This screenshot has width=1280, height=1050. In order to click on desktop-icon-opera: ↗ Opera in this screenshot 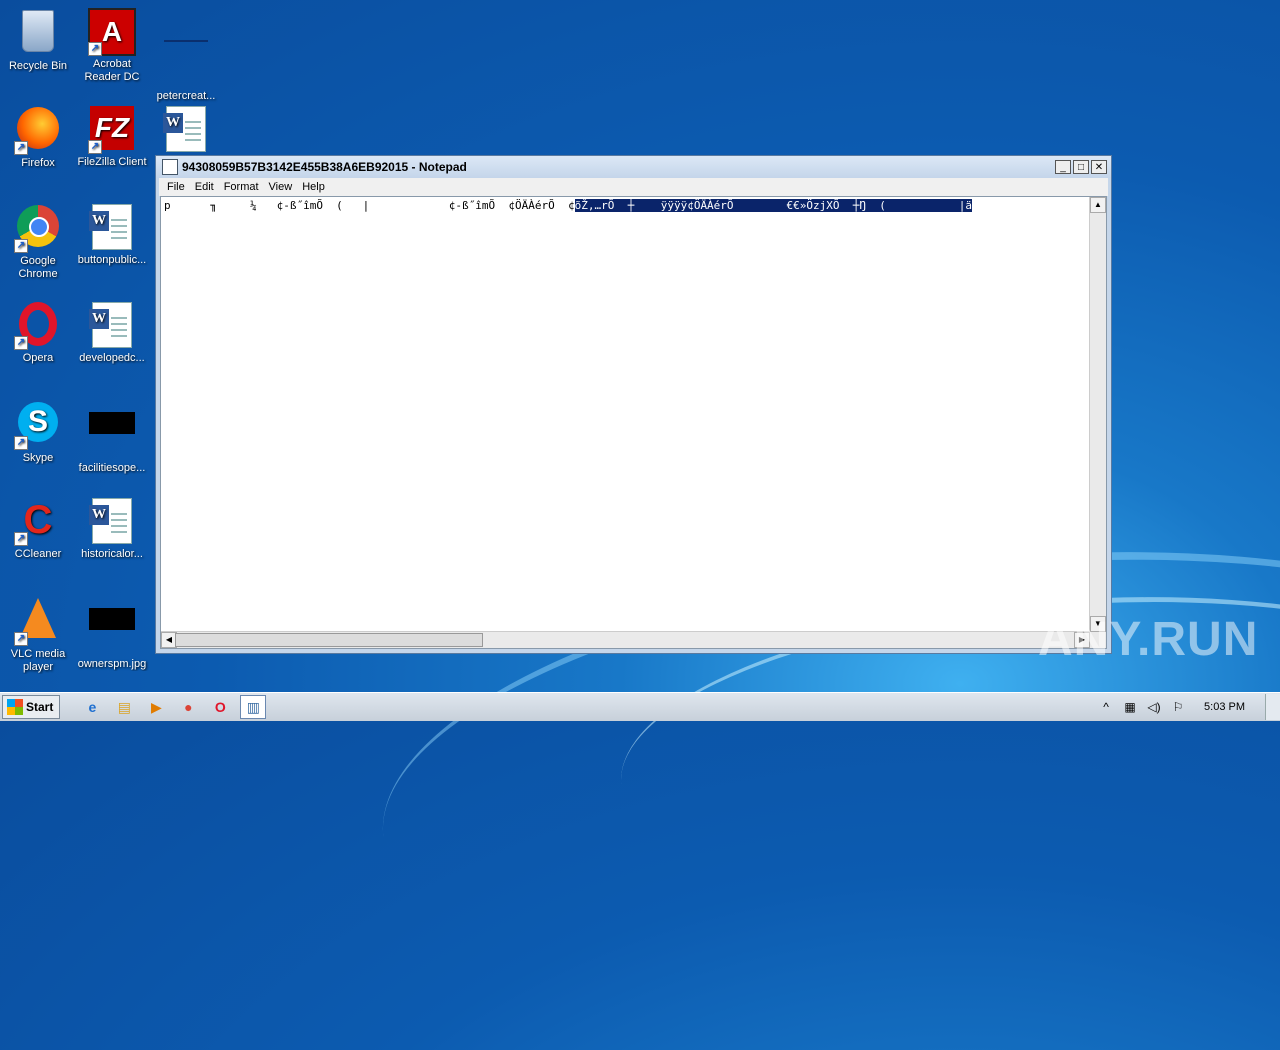, I will do `click(38, 332)`.